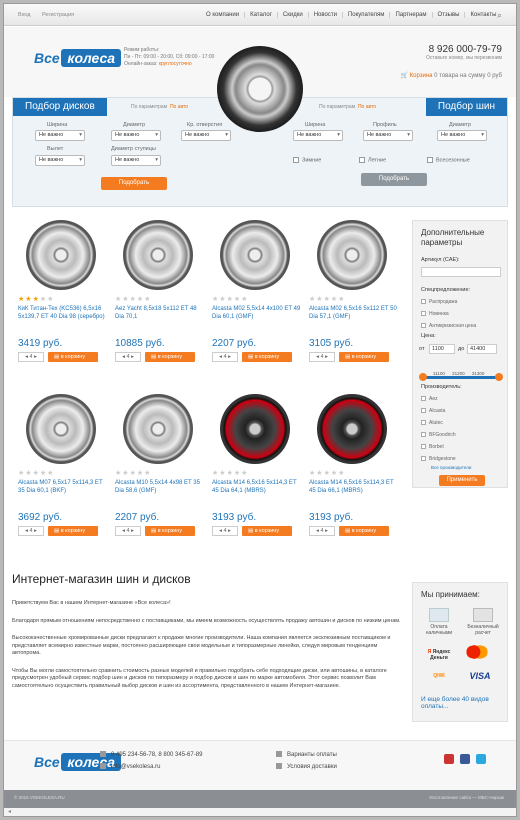 This screenshot has height=820, width=520. Describe the element at coordinates (367, 107) in the screenshot. I see `tire-mode-auto: По авто` at that location.